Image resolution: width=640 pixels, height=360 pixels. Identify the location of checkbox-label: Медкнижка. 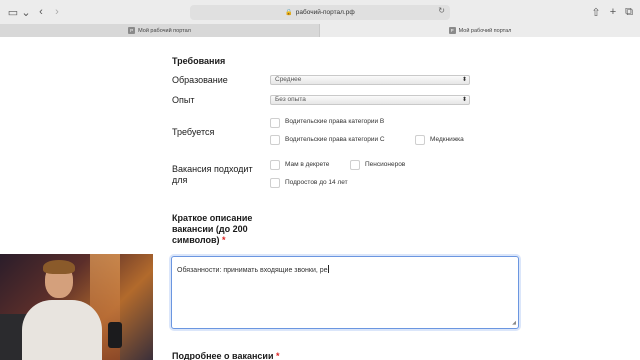
(447, 139).